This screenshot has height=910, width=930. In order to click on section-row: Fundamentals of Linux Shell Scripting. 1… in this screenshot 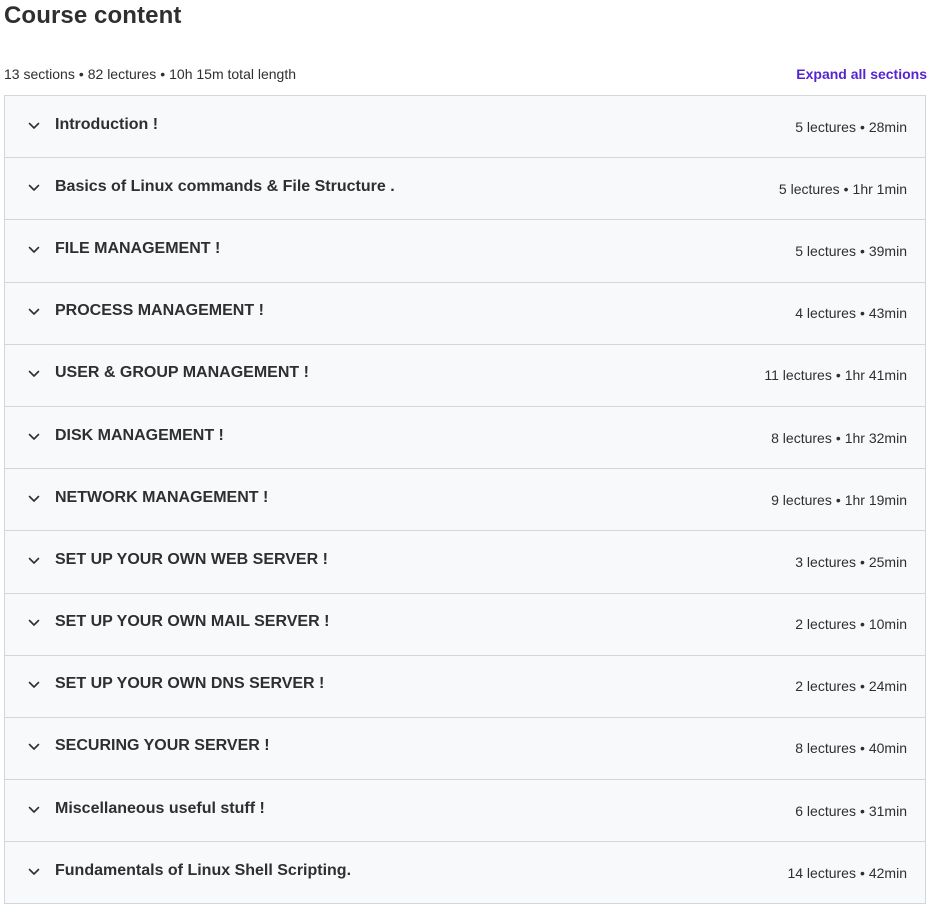, I will do `click(465, 873)`.